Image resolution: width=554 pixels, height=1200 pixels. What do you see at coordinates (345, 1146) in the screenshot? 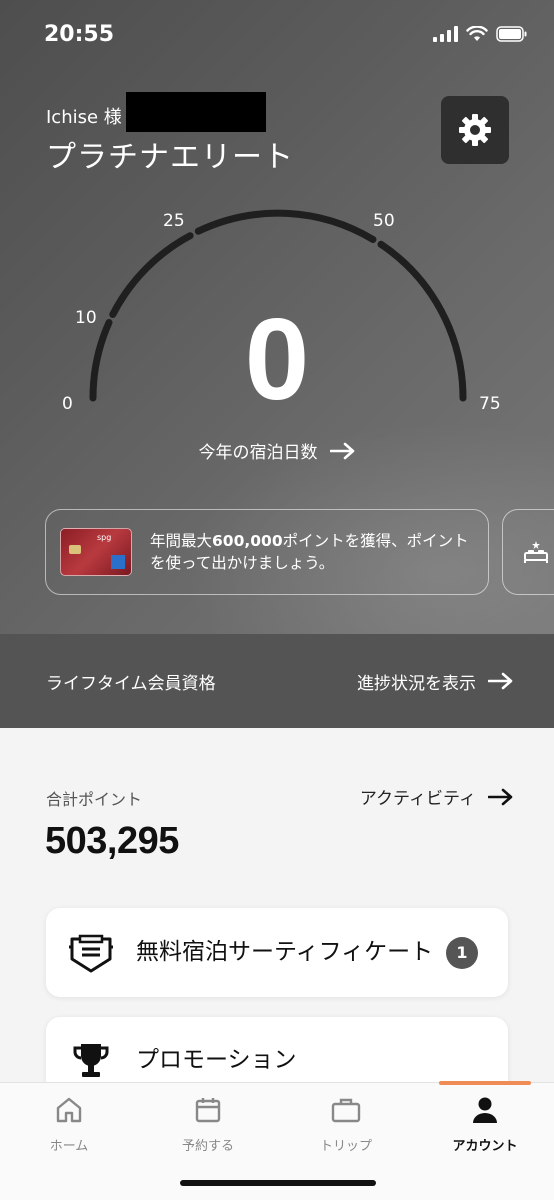
I see `tab-trip-label: トリップ` at bounding box center [345, 1146].